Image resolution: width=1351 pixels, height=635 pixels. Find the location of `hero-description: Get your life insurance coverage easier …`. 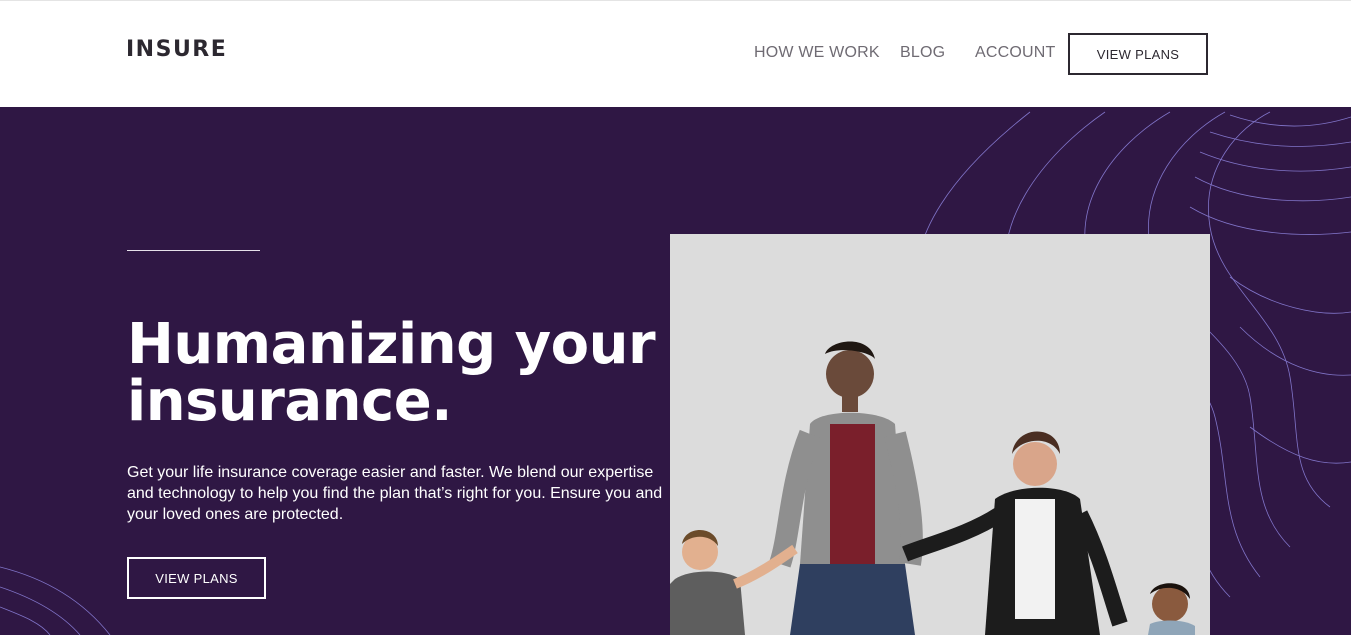

hero-description: Get your life insurance coverage easier … is located at coordinates (395, 493).